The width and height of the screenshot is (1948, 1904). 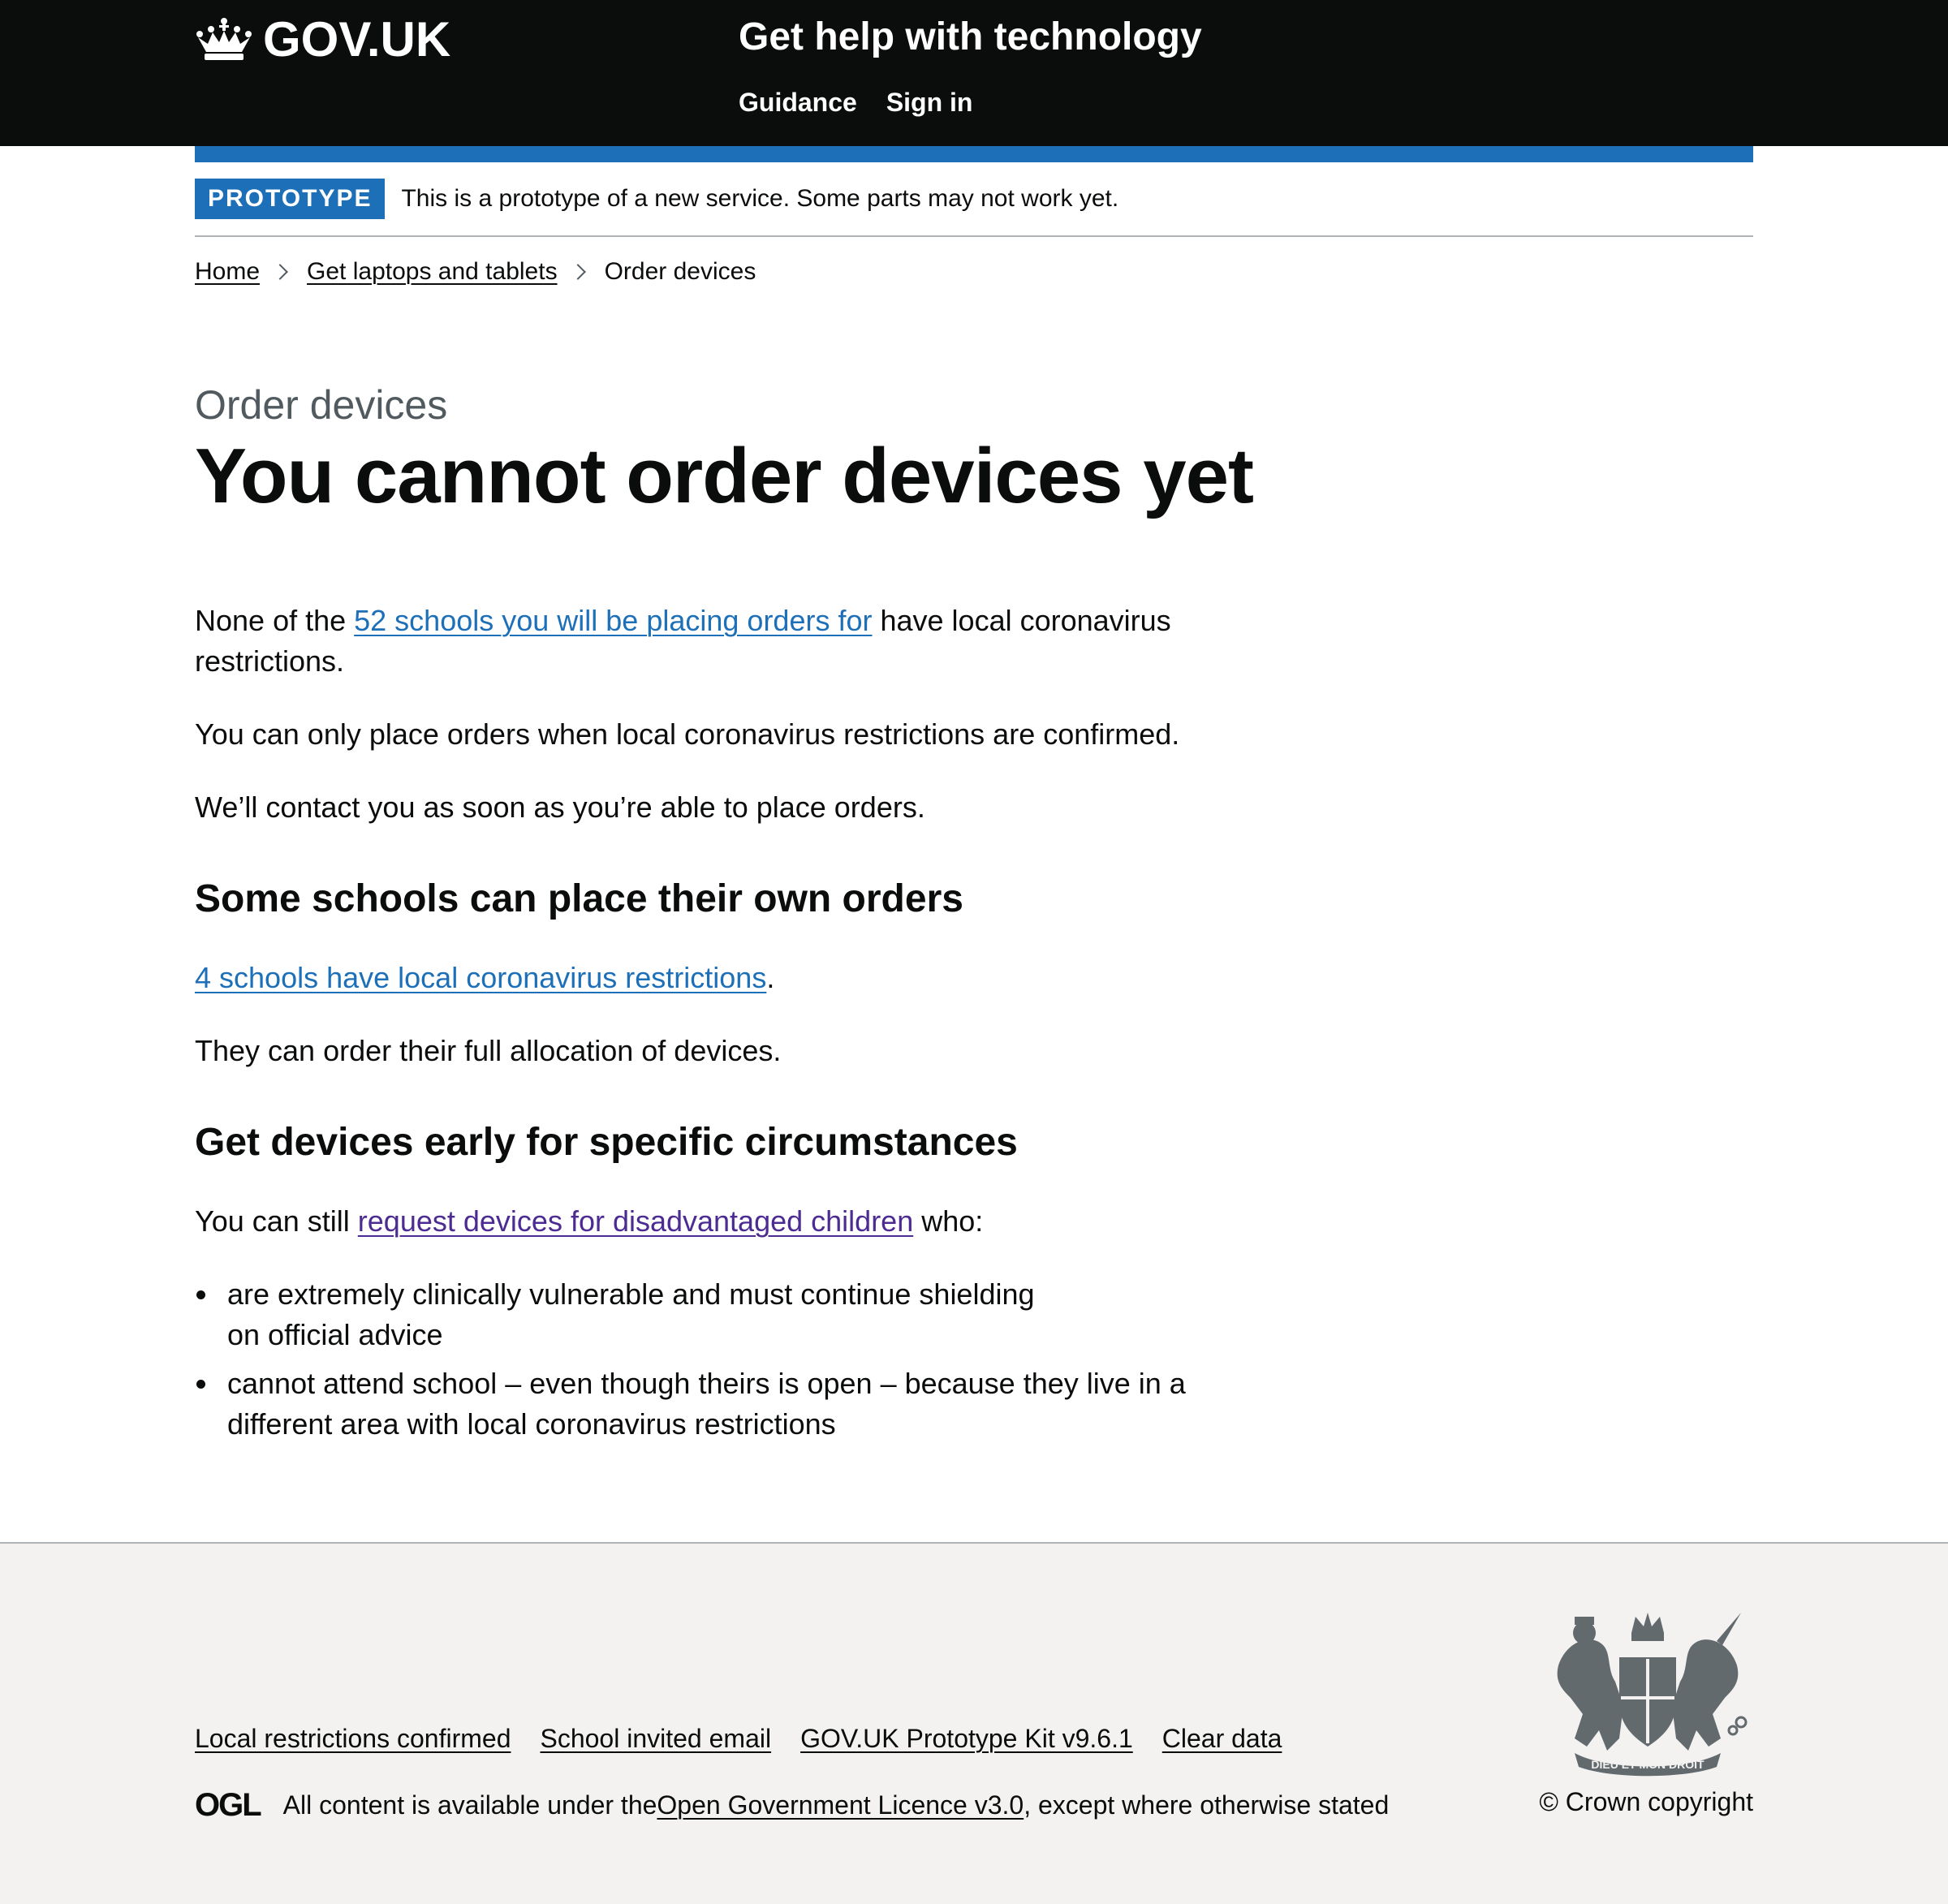 I want to click on footer-link-local-restrictions: Local restrictions confirmed, so click(x=353, y=1739).